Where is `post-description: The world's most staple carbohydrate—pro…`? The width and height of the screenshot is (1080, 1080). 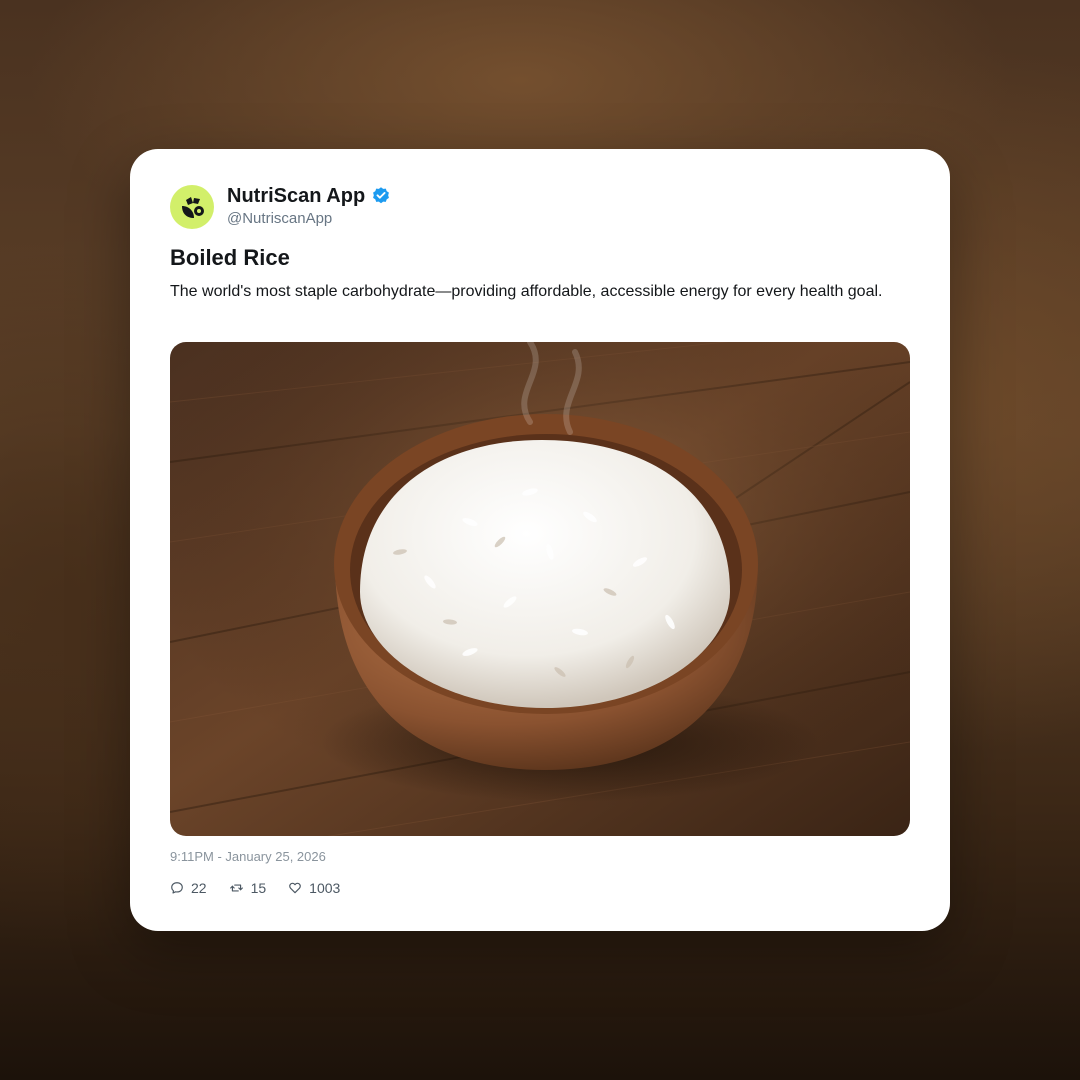
post-description: The world's most staple carbohydrate—pro… is located at coordinates (526, 291).